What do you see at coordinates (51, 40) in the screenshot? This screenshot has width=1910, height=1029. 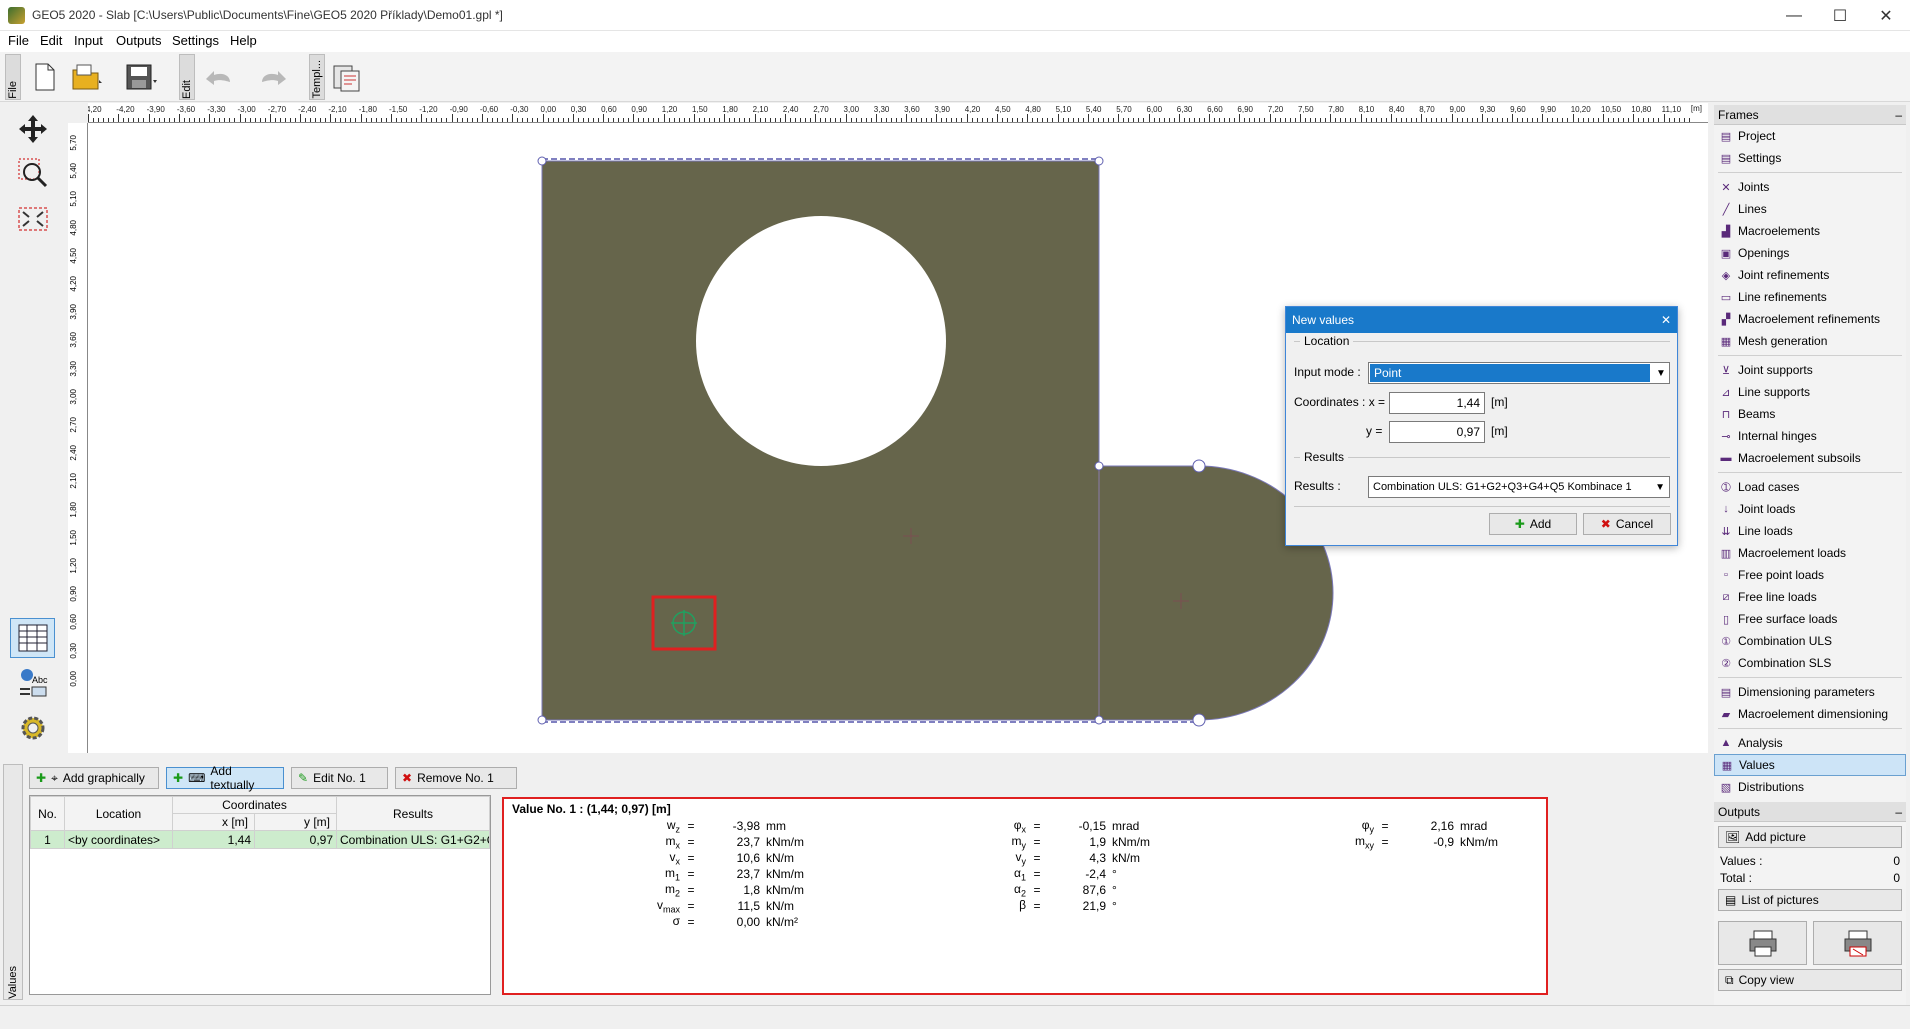 I see `menu-edit: Edit` at bounding box center [51, 40].